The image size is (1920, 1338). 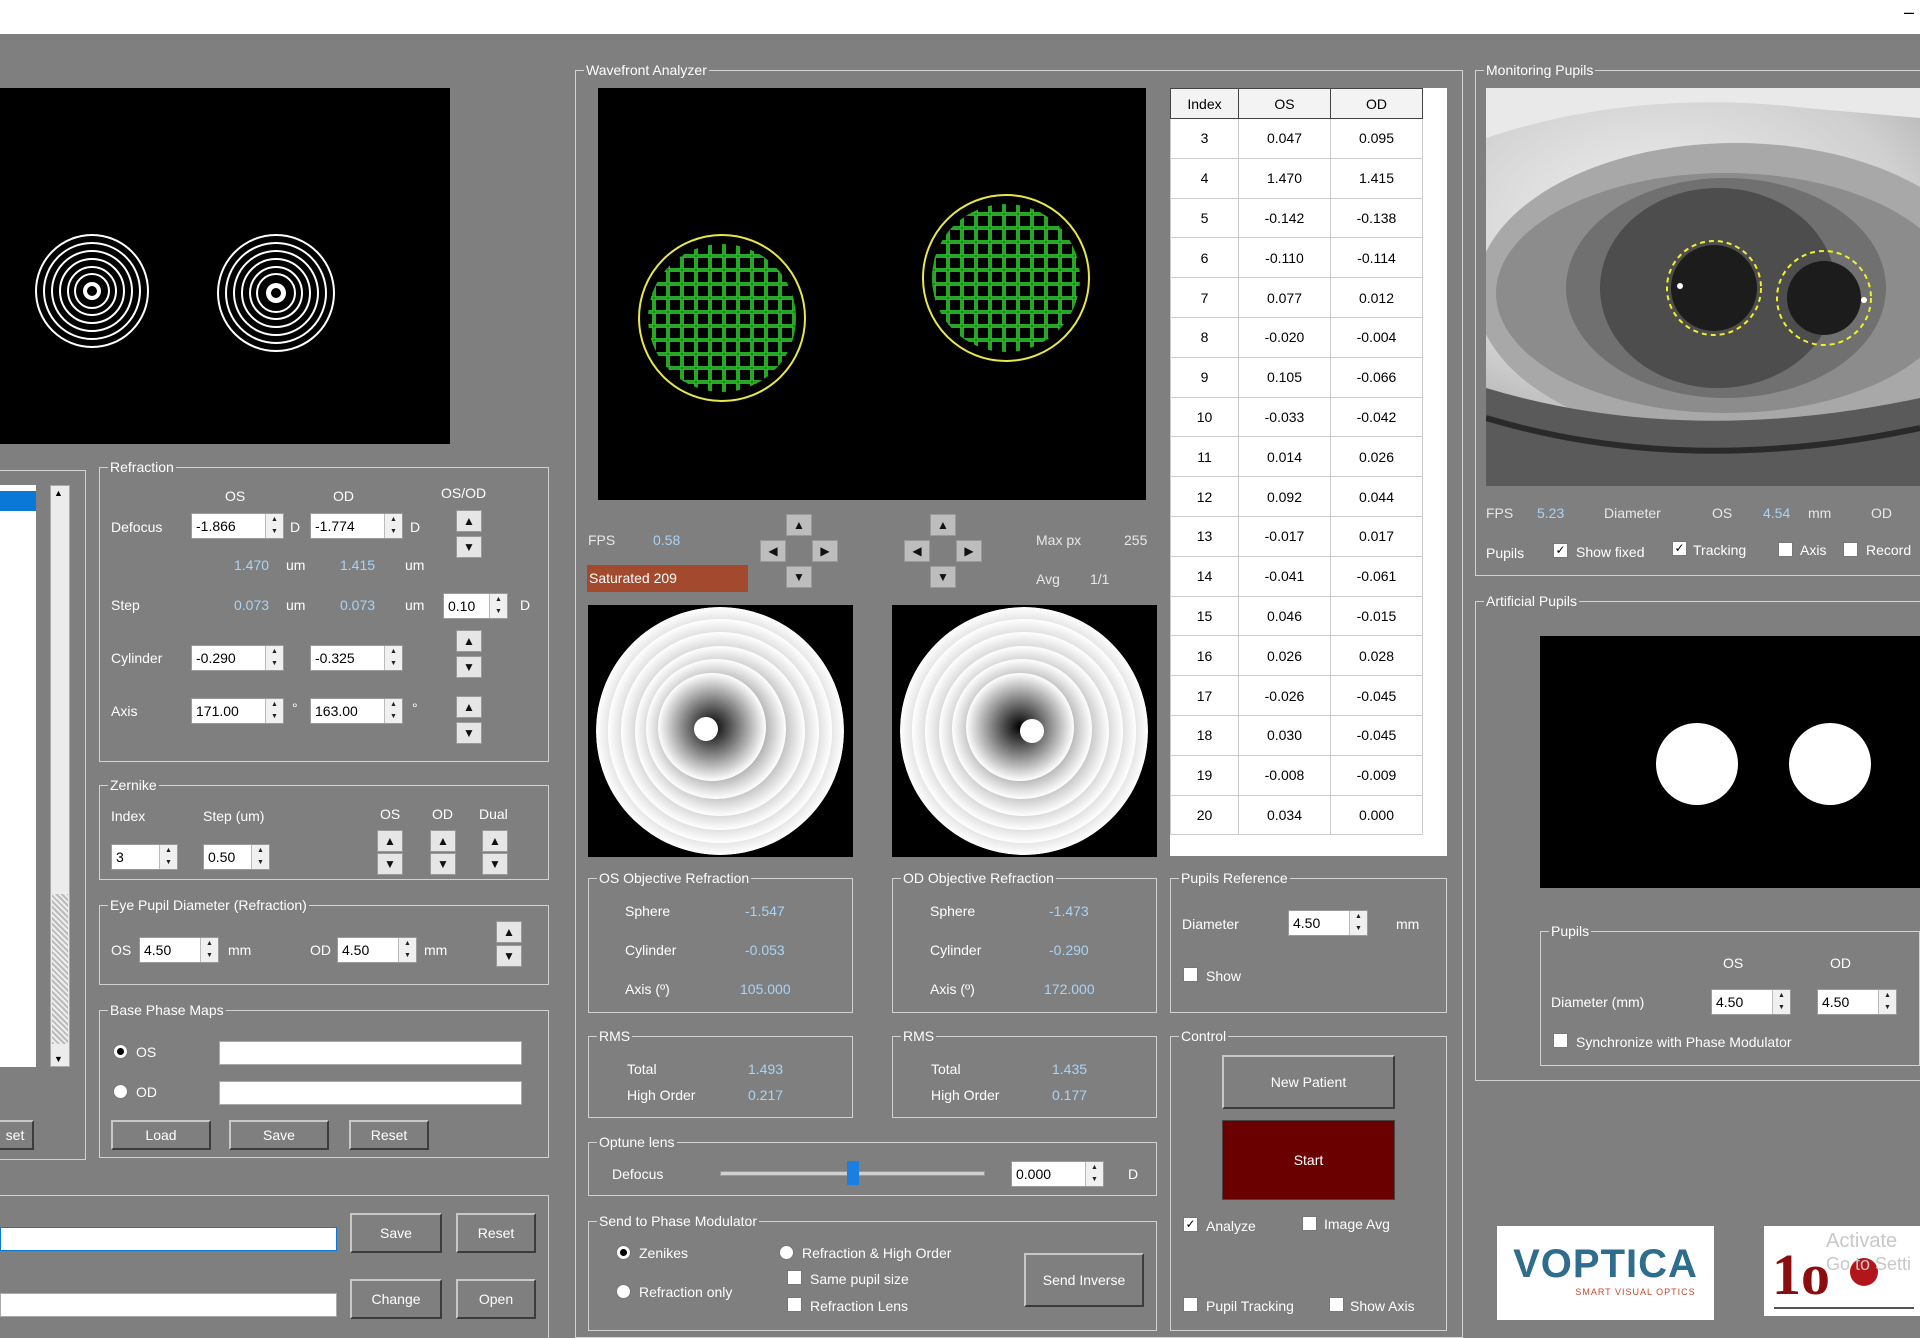 I want to click on scroll-down-icon: ▼, so click(x=58, y=1059).